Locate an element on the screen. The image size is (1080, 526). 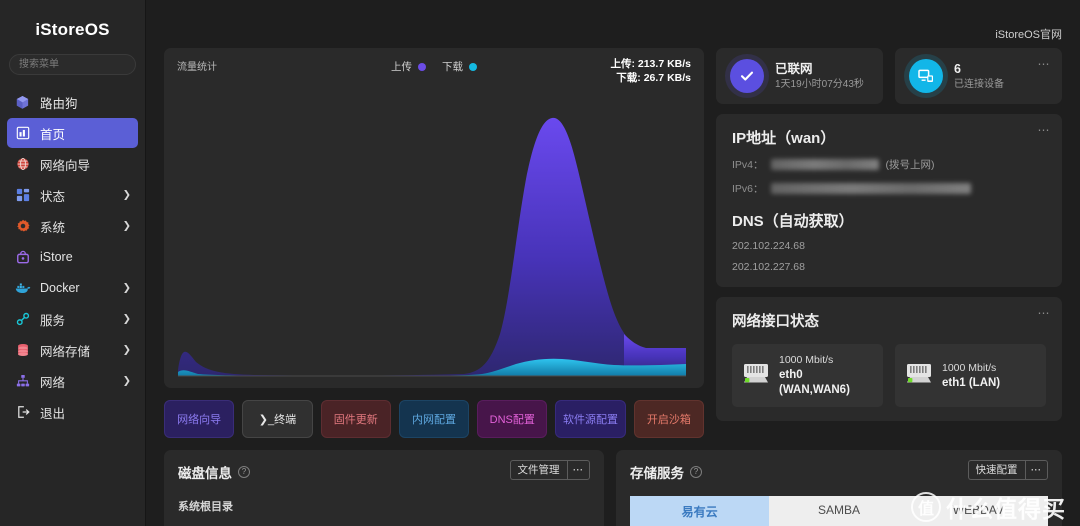
legend-item-download: 下载 is located at coordinates (459, 66).